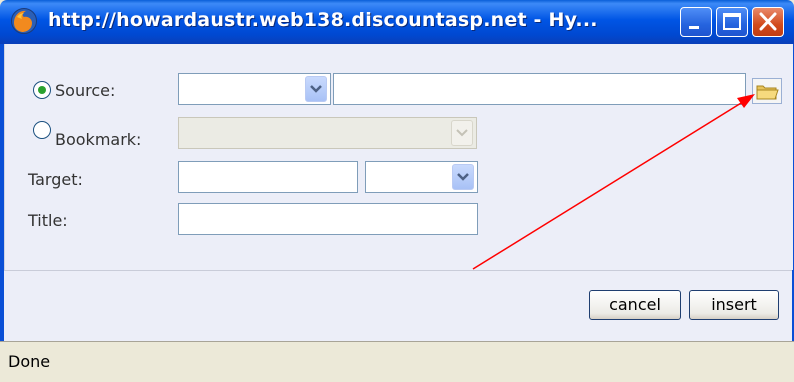  Describe the element at coordinates (29, 361) in the screenshot. I see `status-text: Done` at that location.